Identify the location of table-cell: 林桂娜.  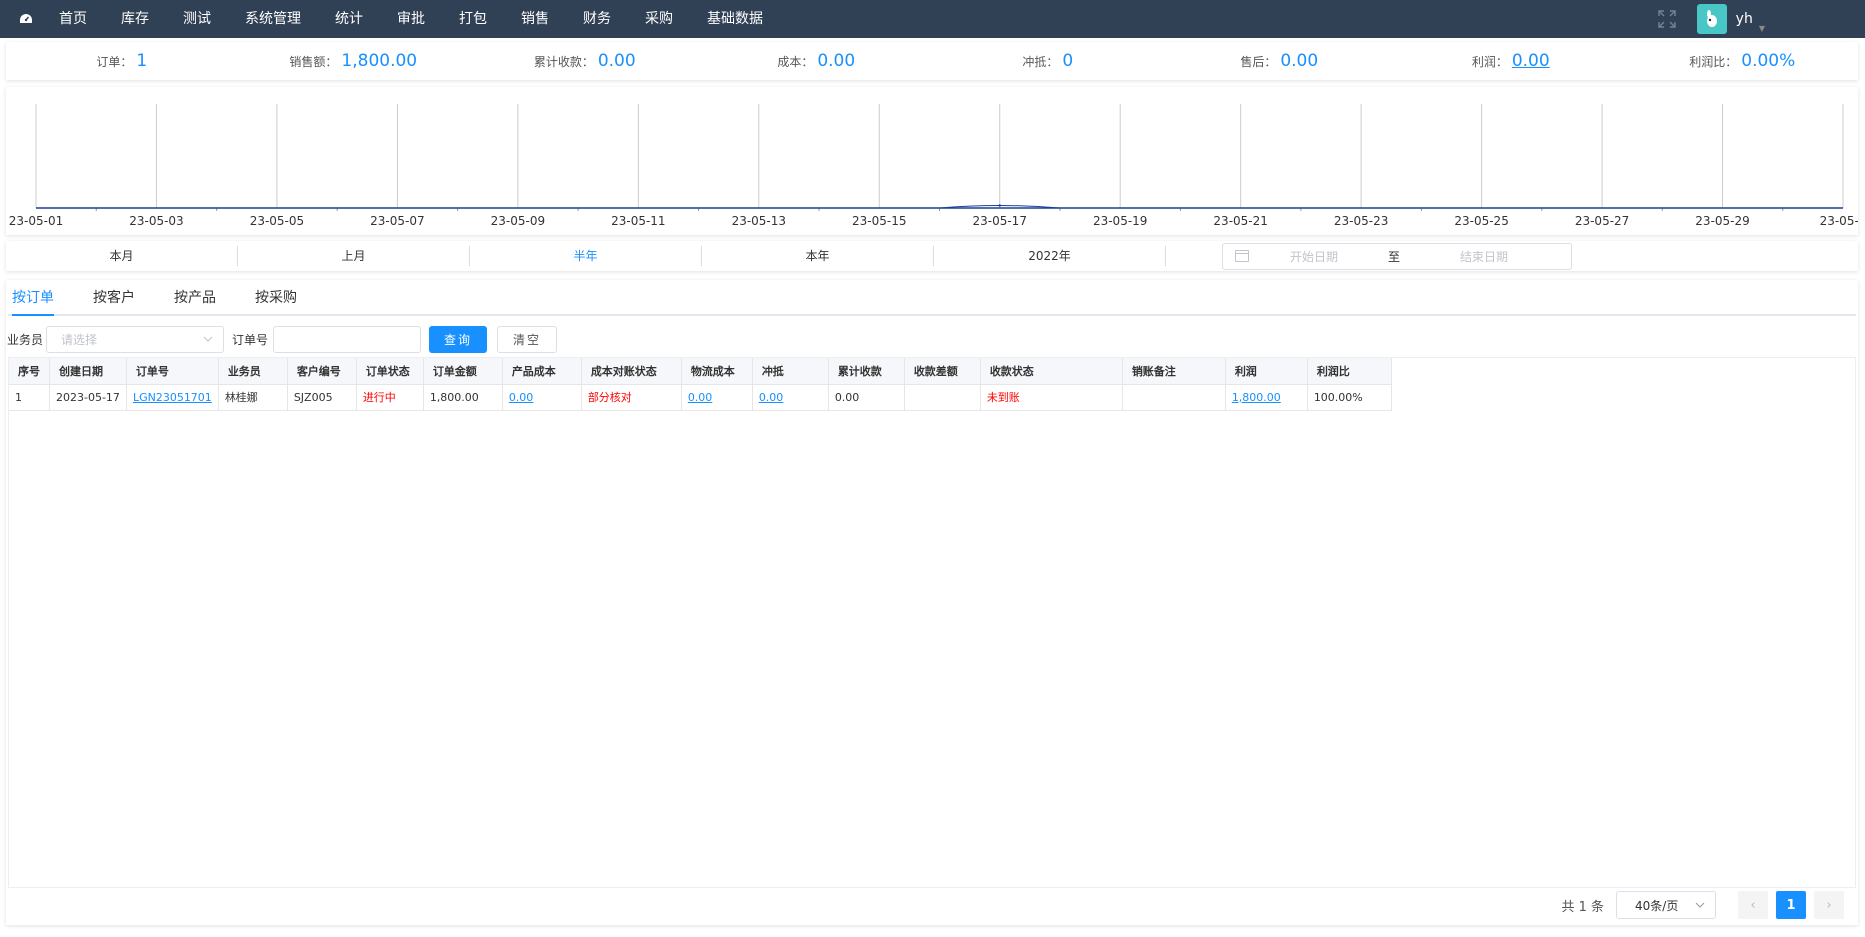
(253, 397).